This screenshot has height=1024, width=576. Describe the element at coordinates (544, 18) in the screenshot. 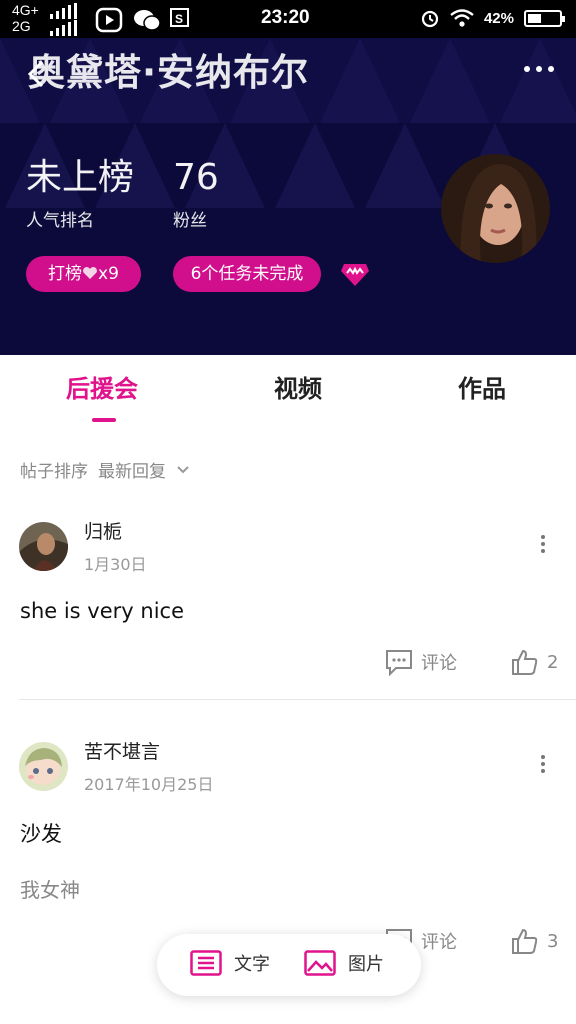

I see `battery-icon` at that location.